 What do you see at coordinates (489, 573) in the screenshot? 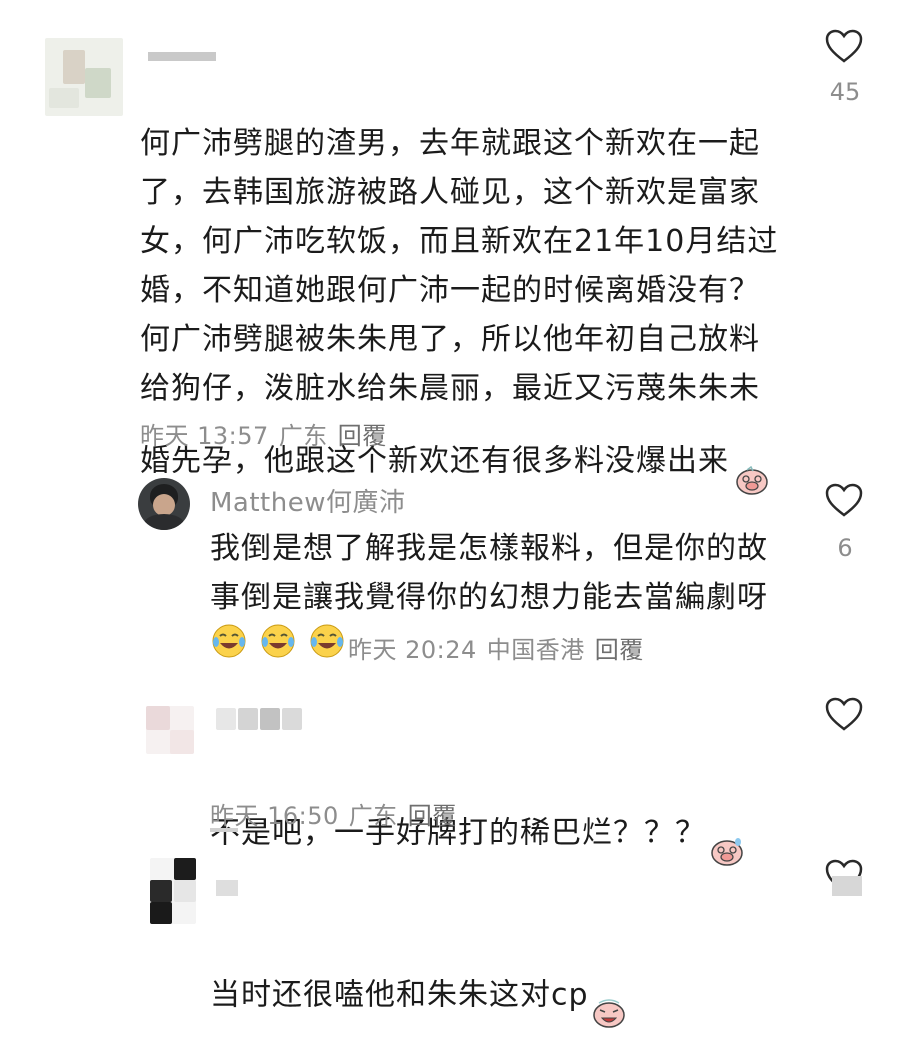
I see `comment-body: 我倒是想了解我是怎樣報料，但是你的故 事倒是讓我覺得你的幻想力能去當編劇呀` at bounding box center [489, 573].